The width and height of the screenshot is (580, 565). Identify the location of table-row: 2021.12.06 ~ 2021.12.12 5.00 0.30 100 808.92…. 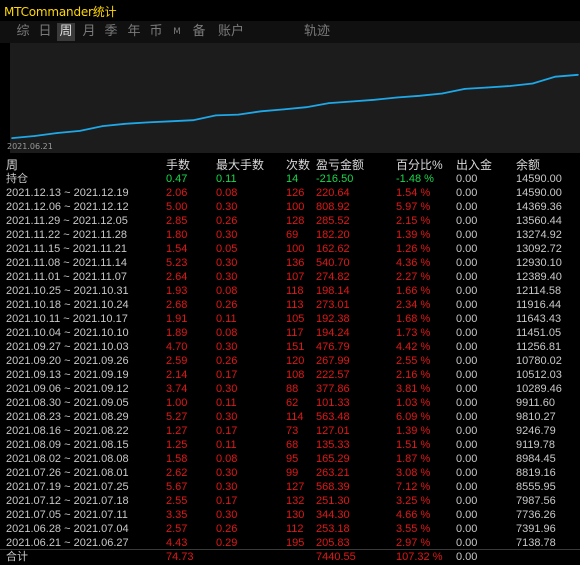
(290, 207).